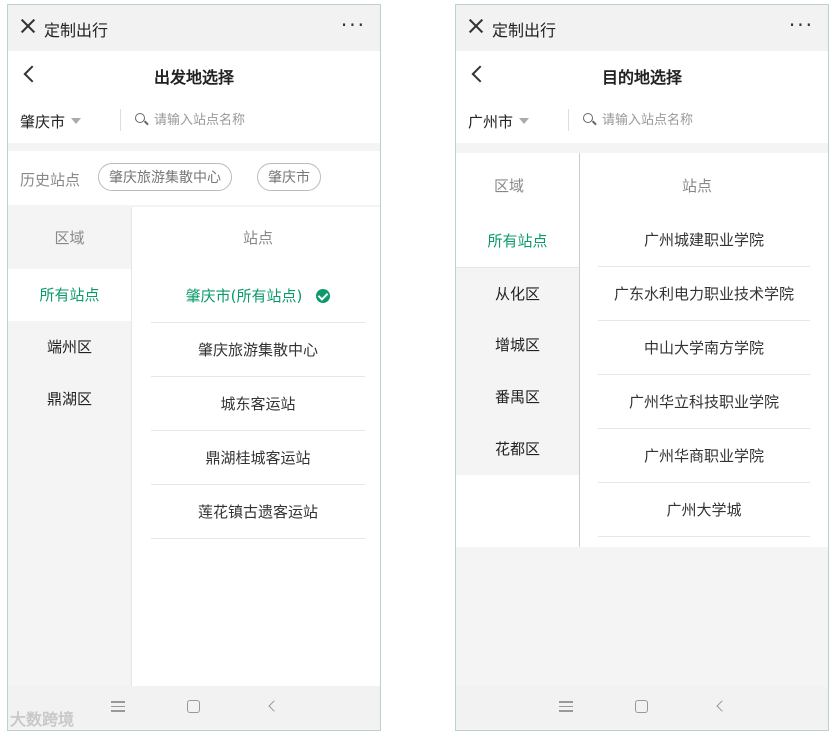 The image size is (836, 737). I want to click on region-item-duanzhou: 端州区, so click(69, 347).